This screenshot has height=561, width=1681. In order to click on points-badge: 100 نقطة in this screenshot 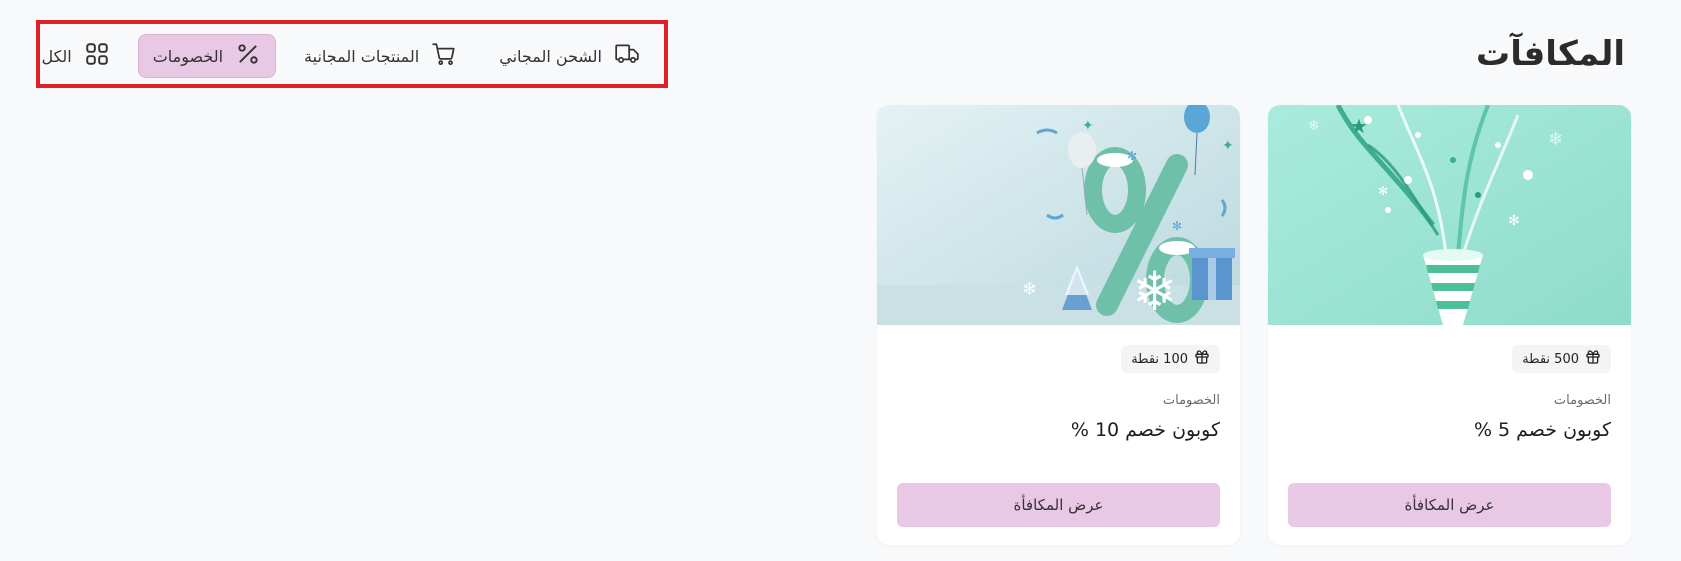, I will do `click(1170, 359)`.